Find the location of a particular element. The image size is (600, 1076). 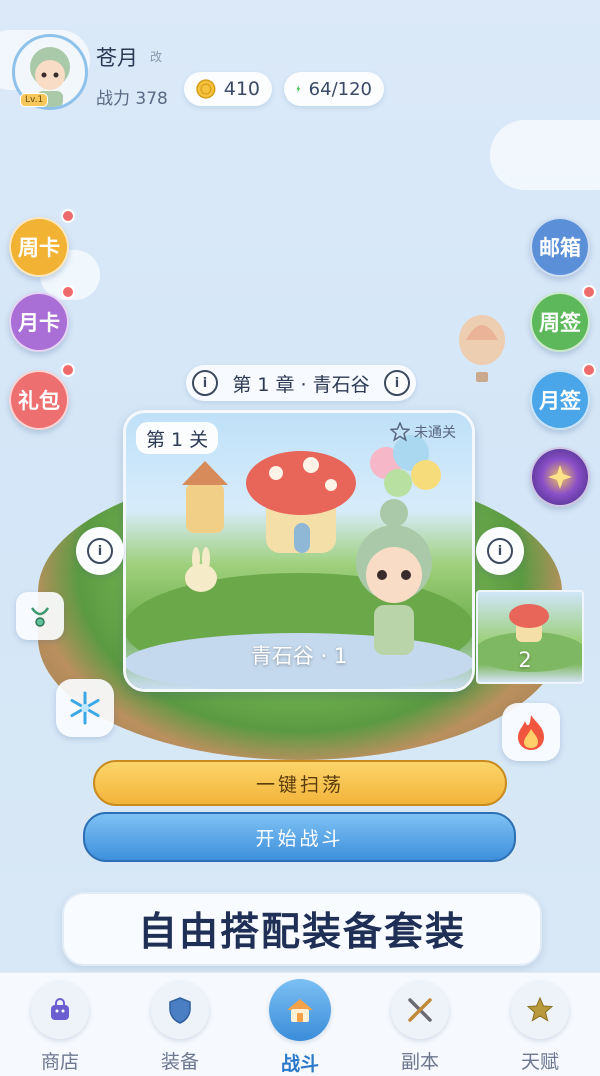

lightning-icon is located at coordinates (298, 89).